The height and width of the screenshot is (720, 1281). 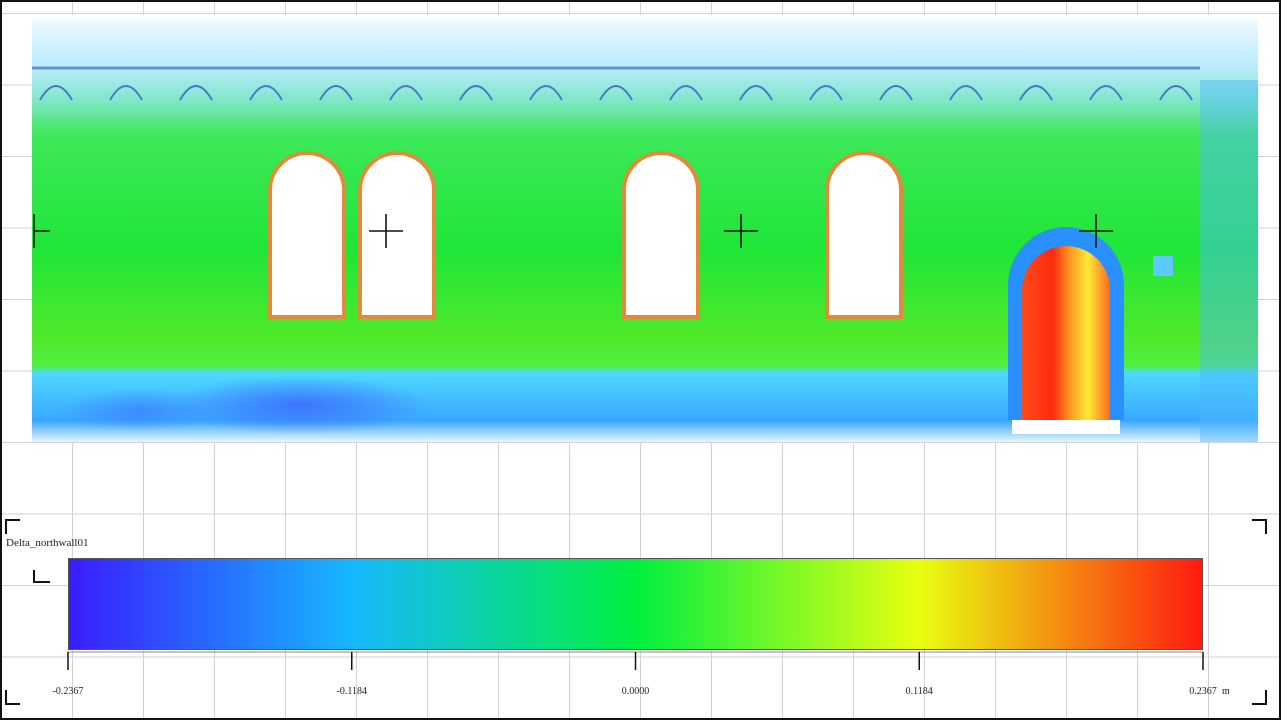 What do you see at coordinates (919, 691) in the screenshot?
I see `color-scale-tick-label: 0.1184` at bounding box center [919, 691].